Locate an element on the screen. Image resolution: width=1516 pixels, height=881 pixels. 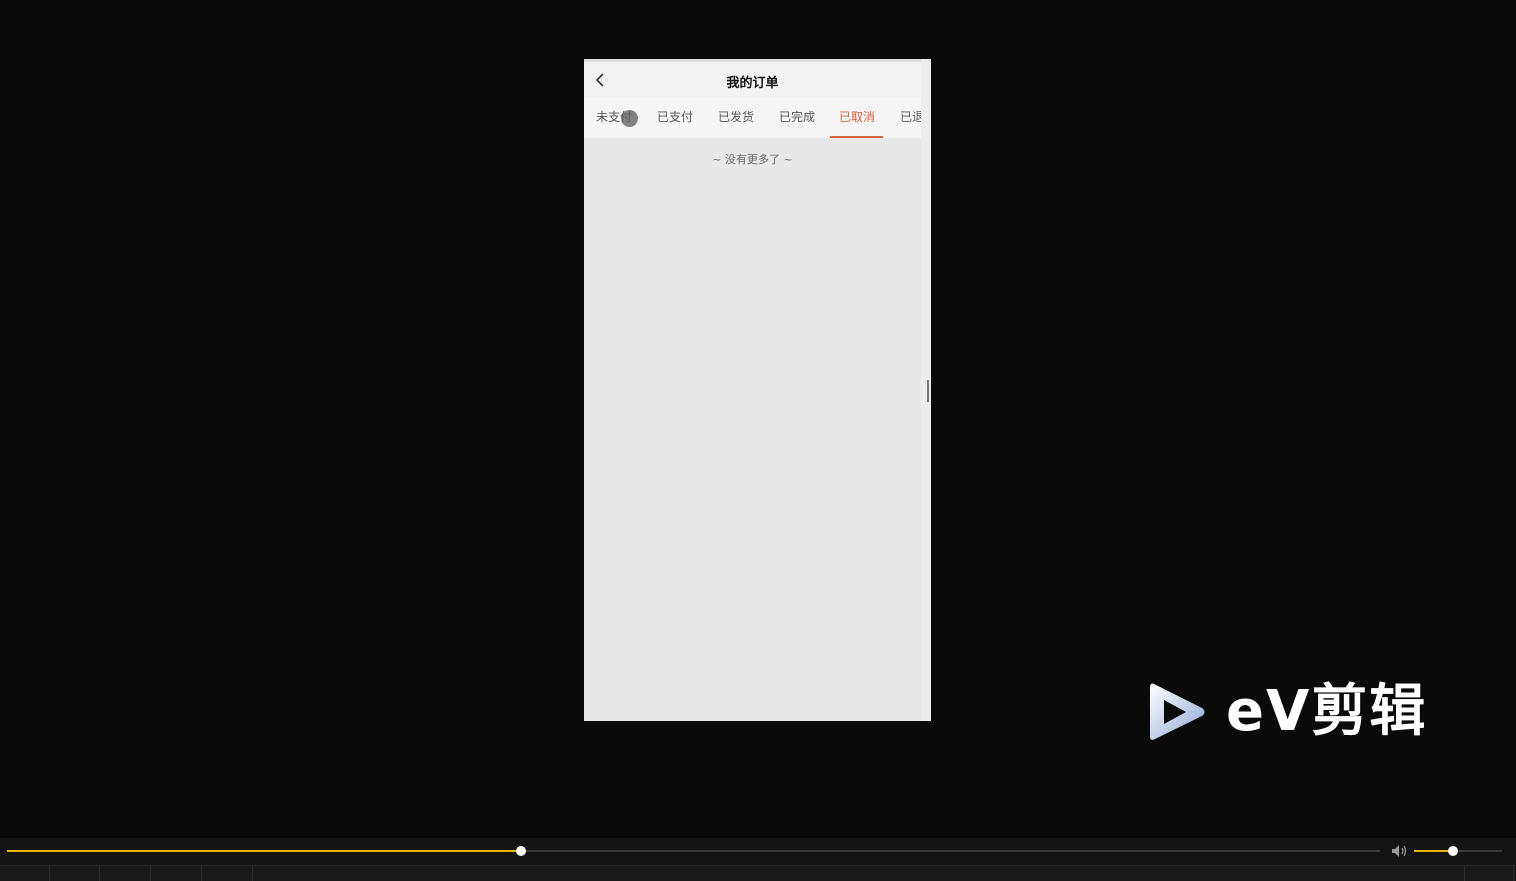
volume-level is located at coordinates (1433, 851).